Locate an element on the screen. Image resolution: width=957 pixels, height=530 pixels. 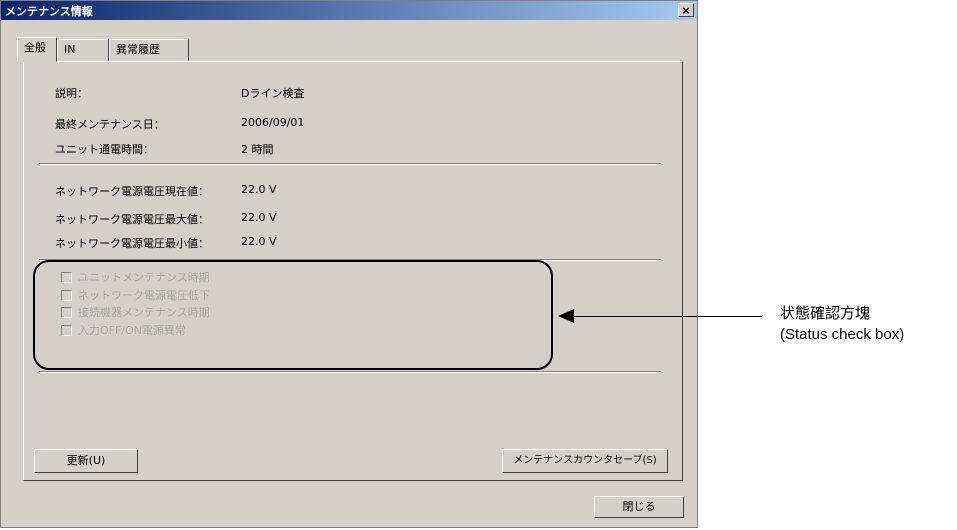
description-label: 説明： is located at coordinates (71, 93).